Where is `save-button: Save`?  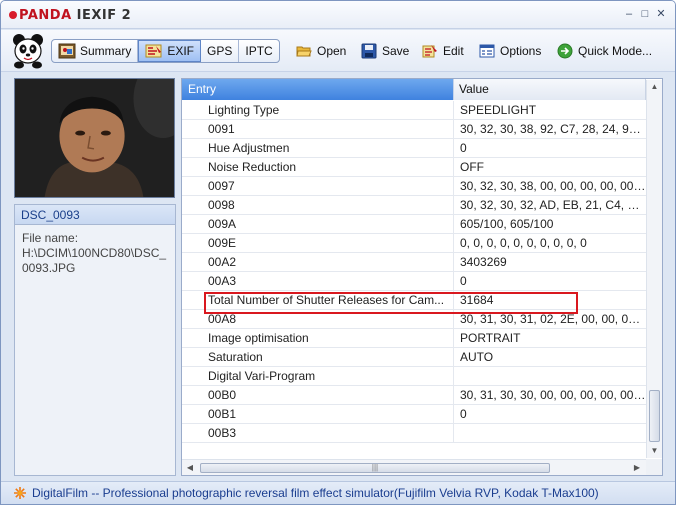 save-button: Save is located at coordinates (385, 51).